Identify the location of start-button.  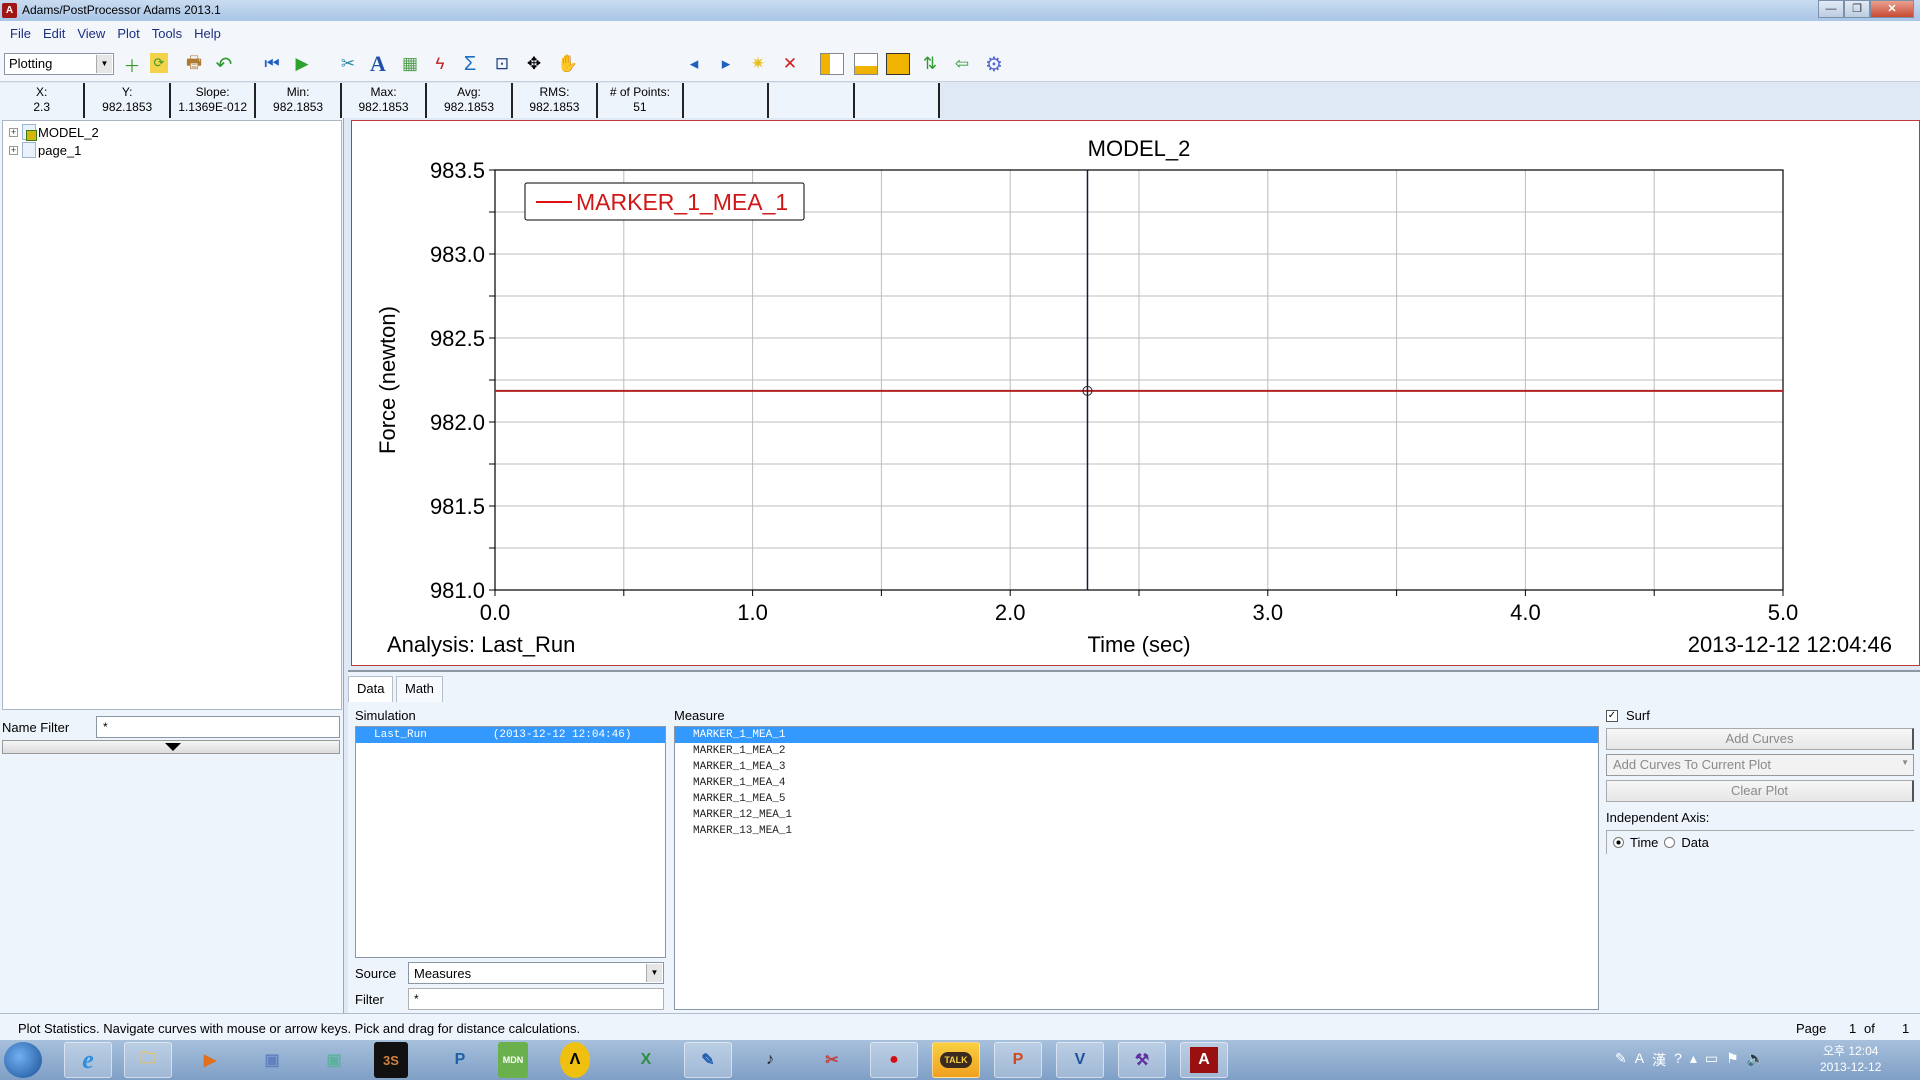
(23, 1060).